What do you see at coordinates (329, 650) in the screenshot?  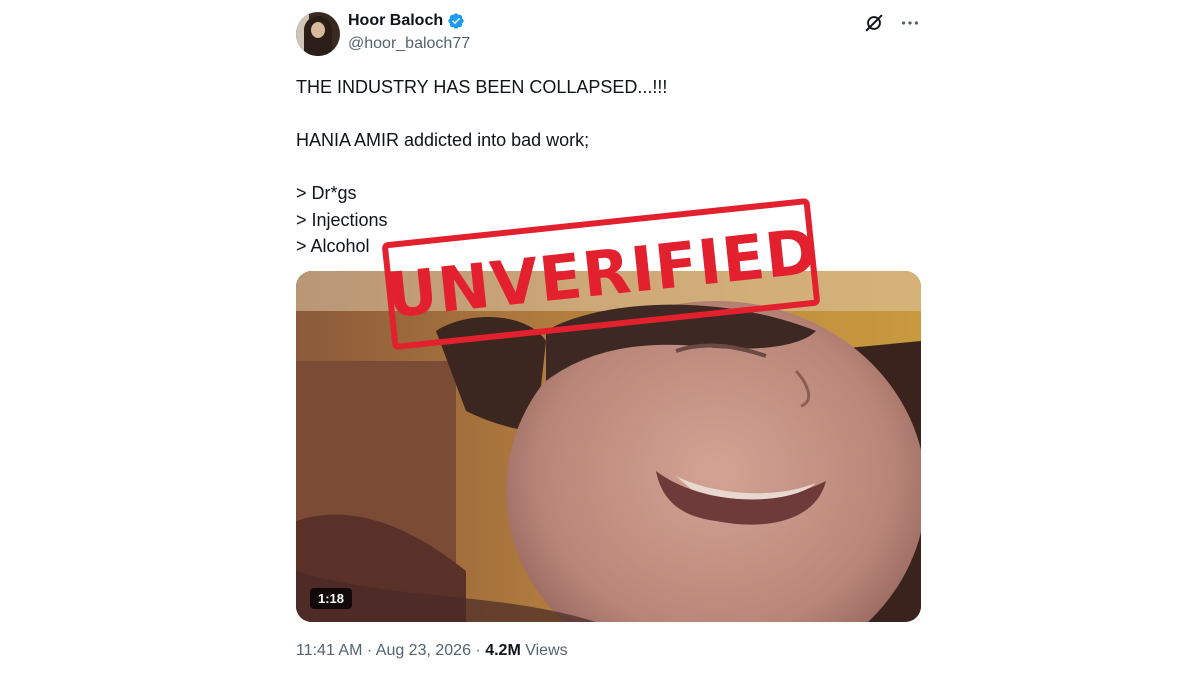 I see `tweet-time: 11:41 AM` at bounding box center [329, 650].